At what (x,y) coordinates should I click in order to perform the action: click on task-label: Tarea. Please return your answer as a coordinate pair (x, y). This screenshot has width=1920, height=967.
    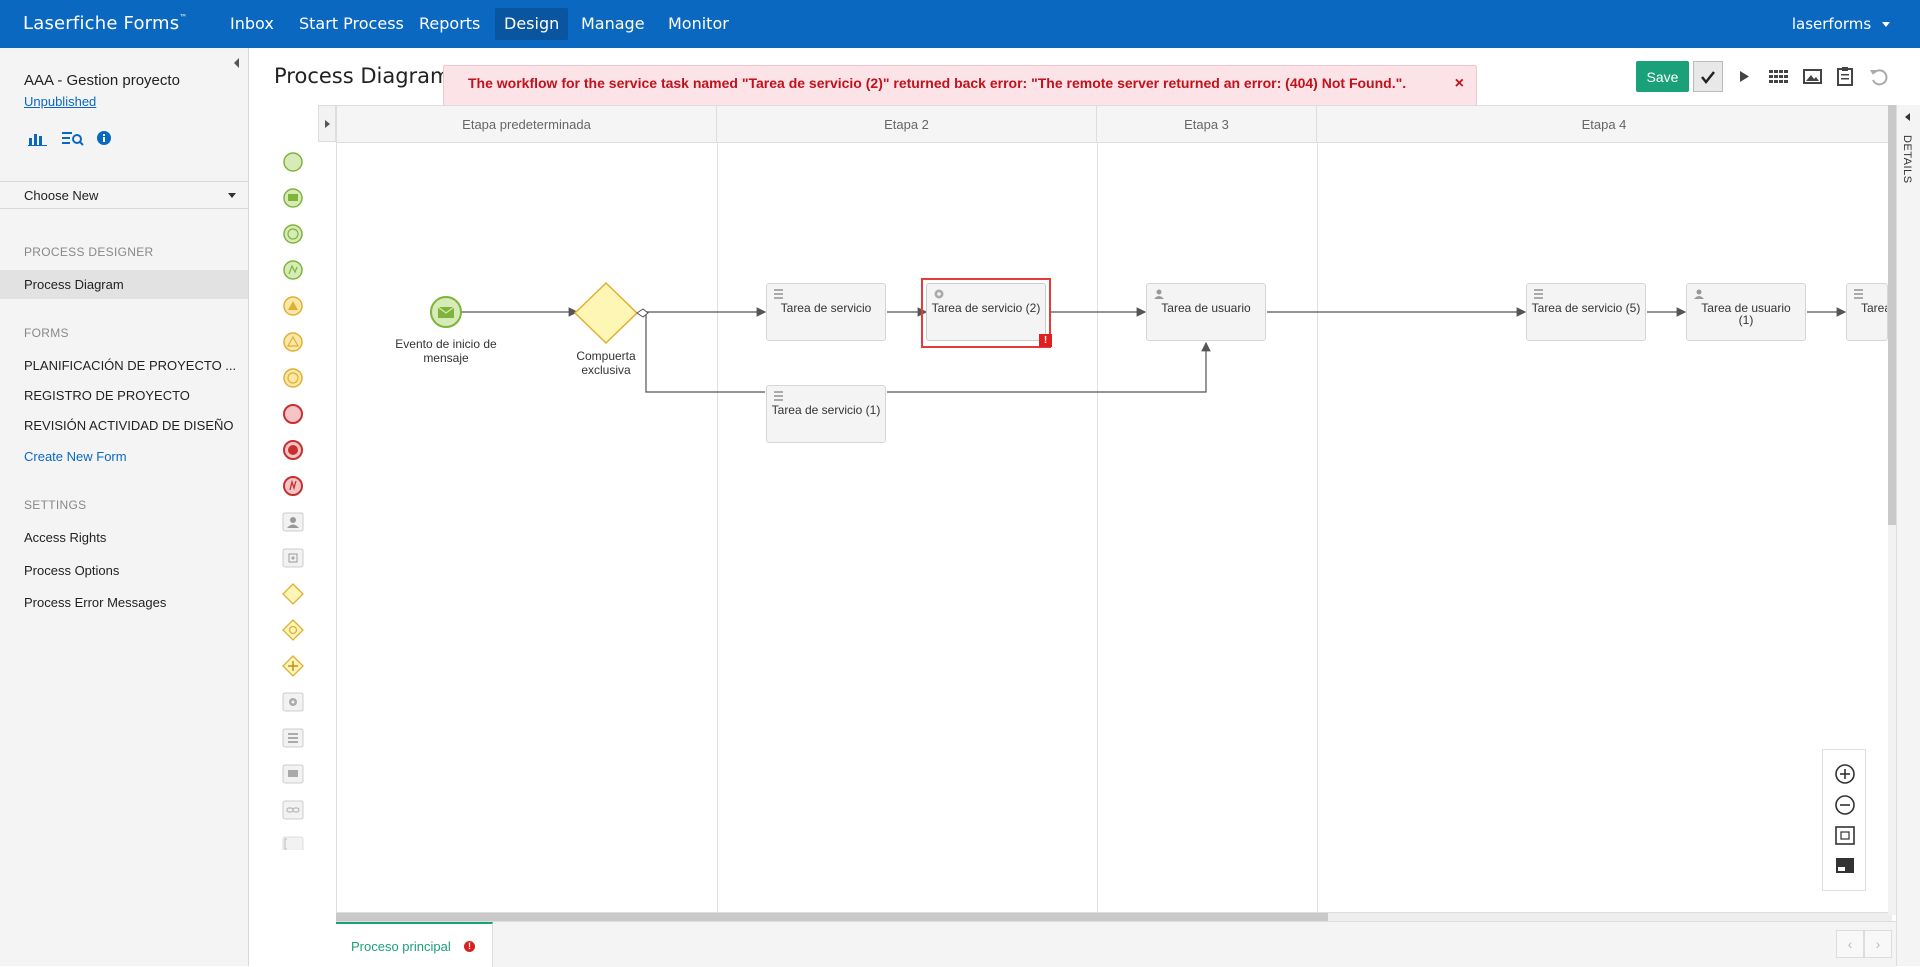
    Looking at the image, I should click on (1874, 308).